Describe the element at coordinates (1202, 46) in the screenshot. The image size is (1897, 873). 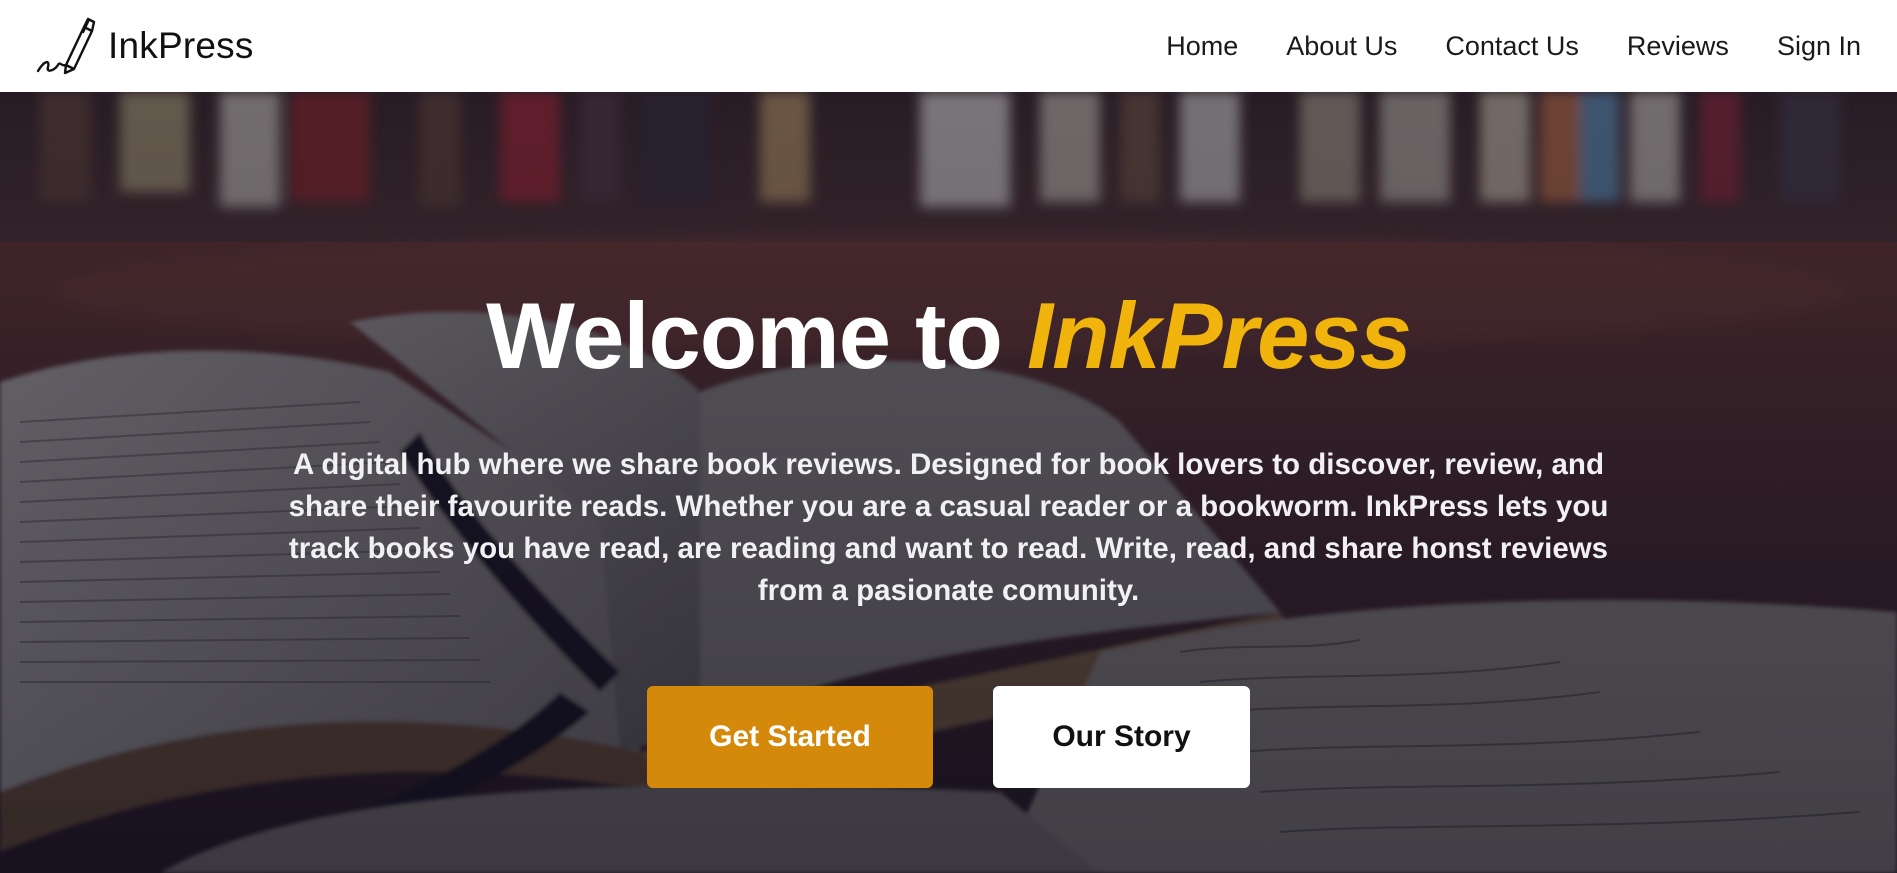
I see `nav-home: Home` at that location.